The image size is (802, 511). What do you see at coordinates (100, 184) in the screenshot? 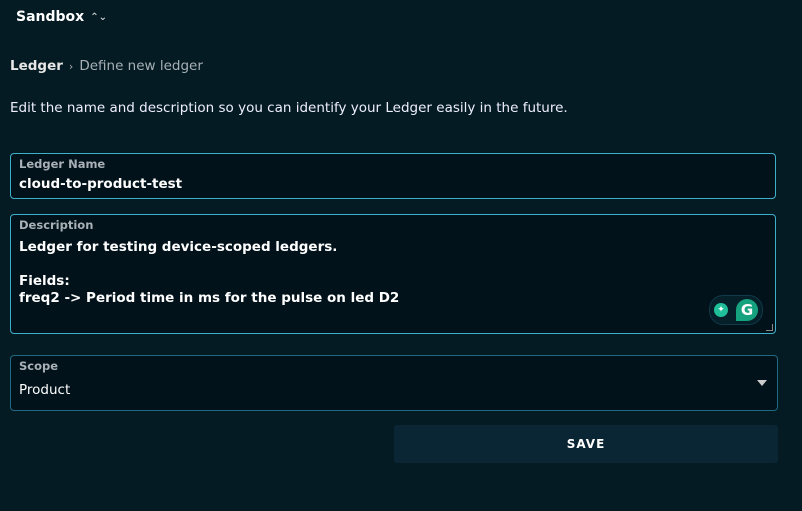
I see `ledger-name-input: cloud-to-product-test` at bounding box center [100, 184].